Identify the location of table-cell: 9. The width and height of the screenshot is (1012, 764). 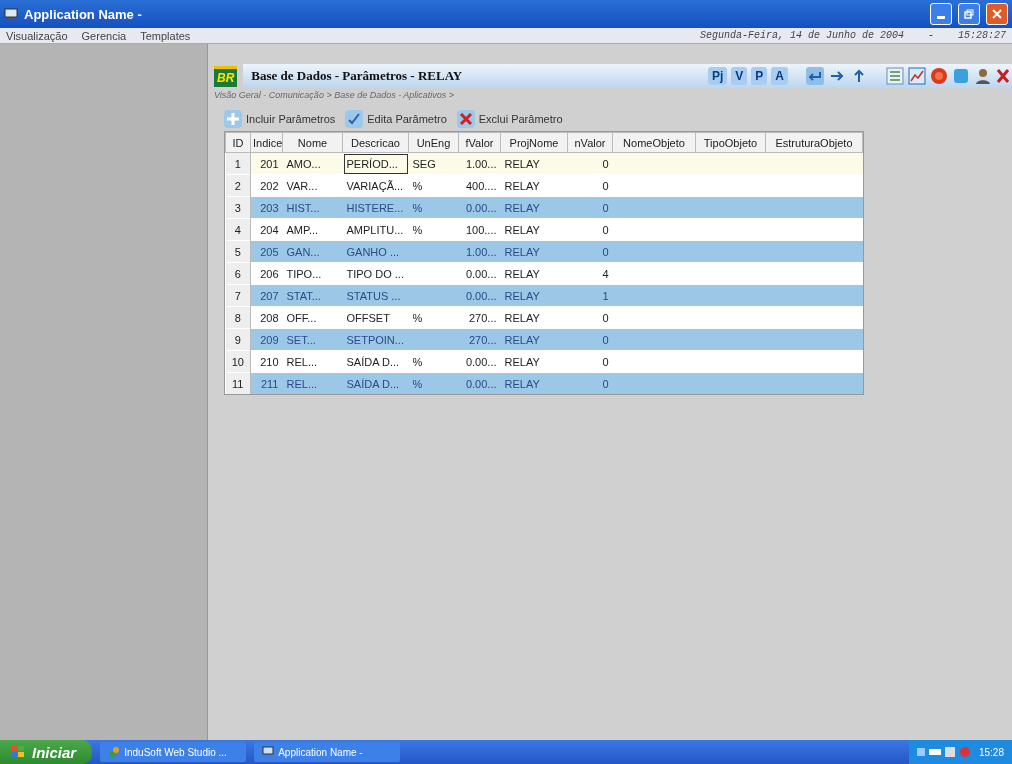
(238, 339).